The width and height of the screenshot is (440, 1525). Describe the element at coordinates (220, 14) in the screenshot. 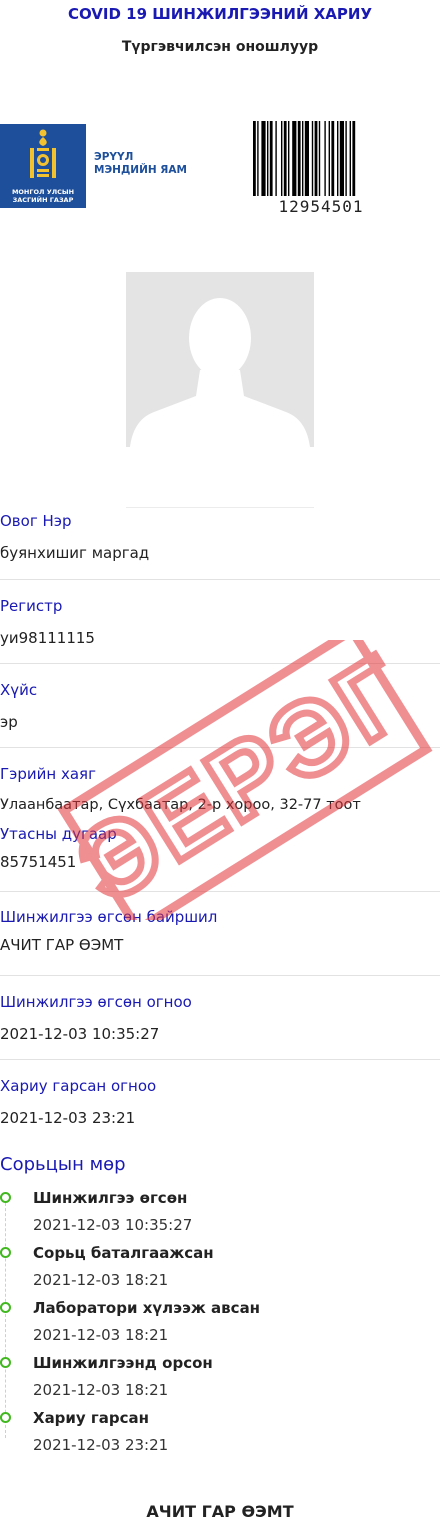

I see `page-title: COVID 19 ШИНЖИЛГЭЭНИЙ ХАРИУ` at that location.